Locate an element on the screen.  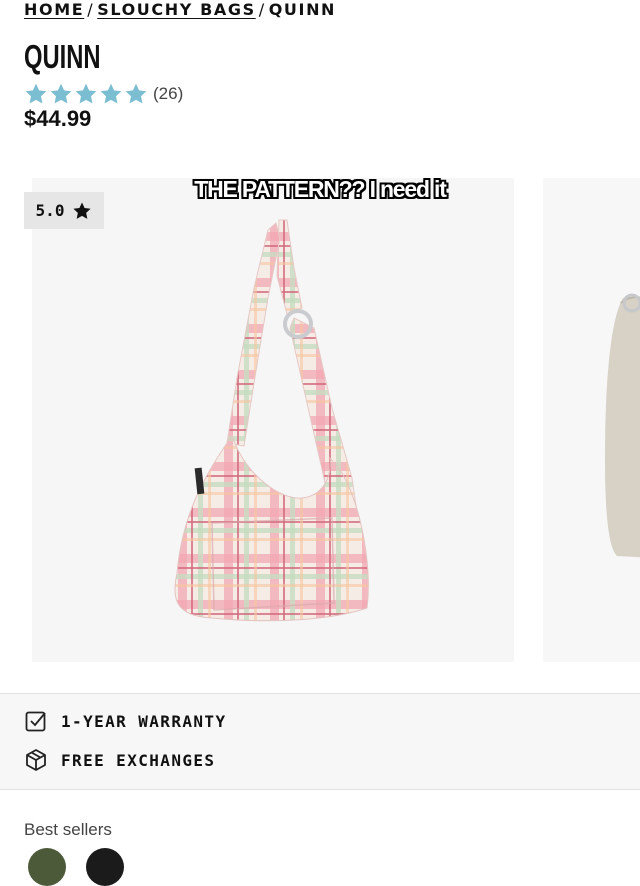
feature-exchanges-label: FREE EXCHANGES is located at coordinates (138, 760).